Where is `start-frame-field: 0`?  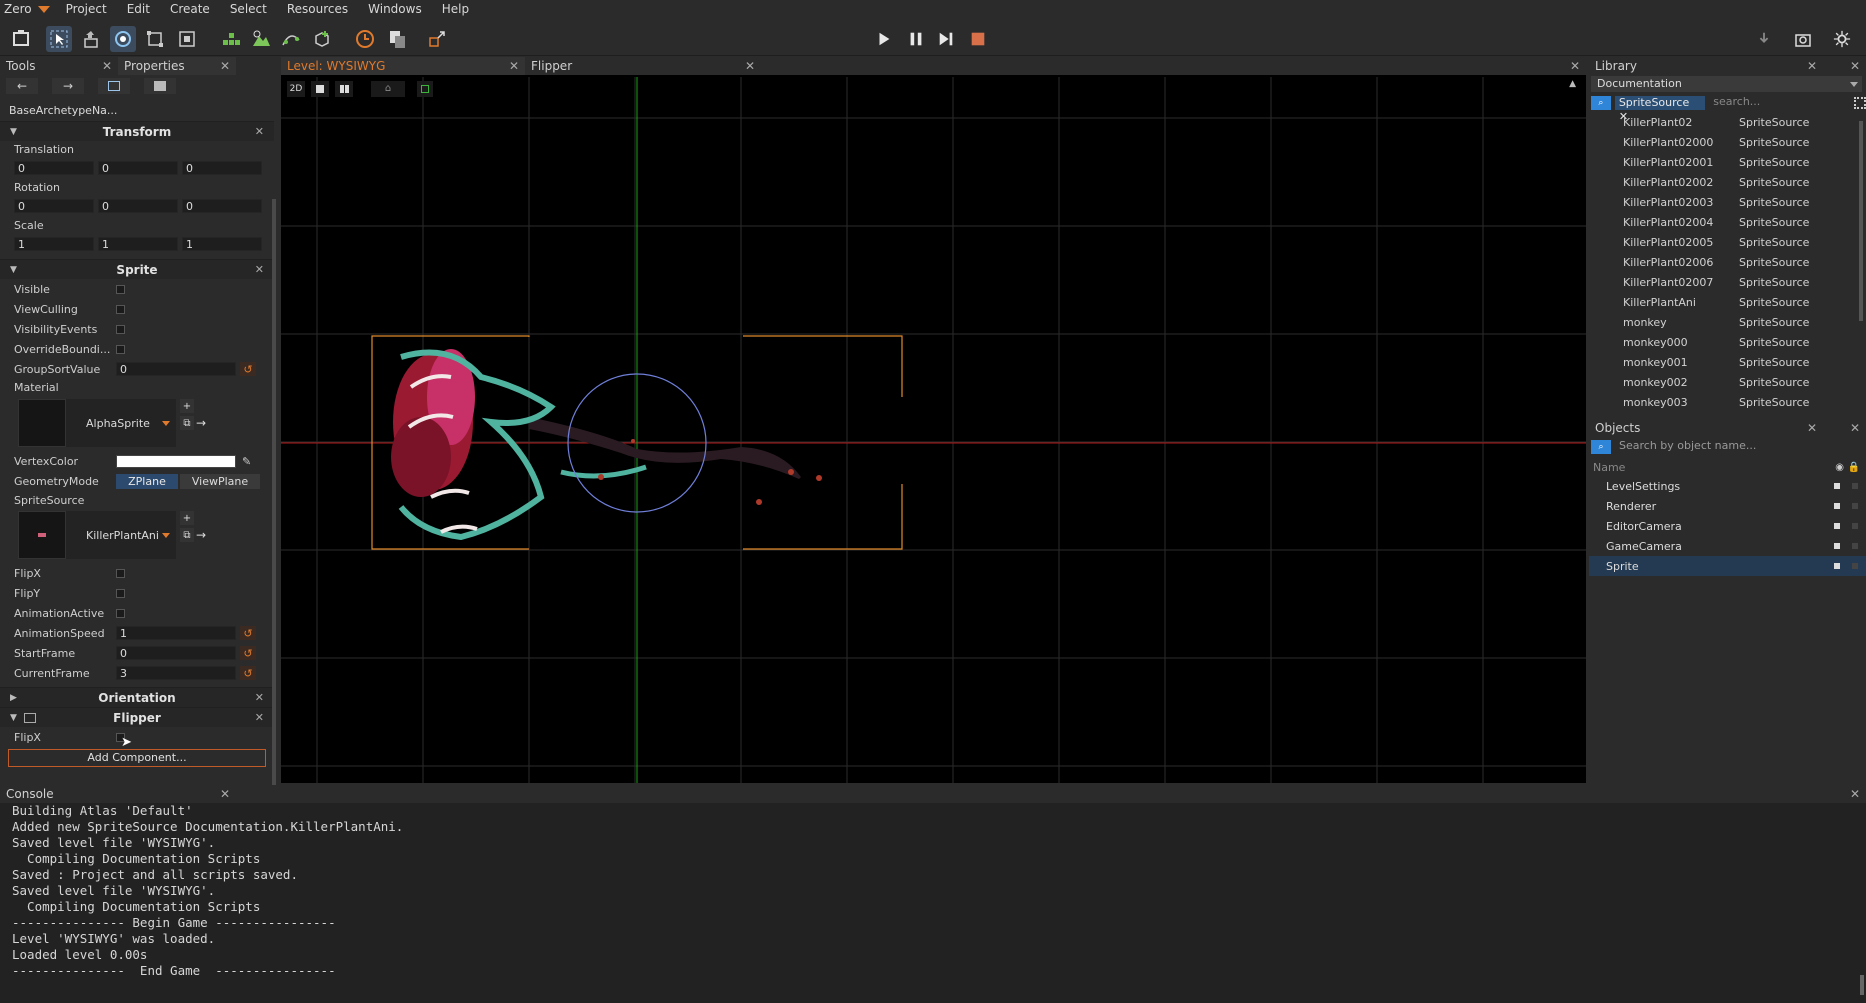 start-frame-field: 0 is located at coordinates (176, 653).